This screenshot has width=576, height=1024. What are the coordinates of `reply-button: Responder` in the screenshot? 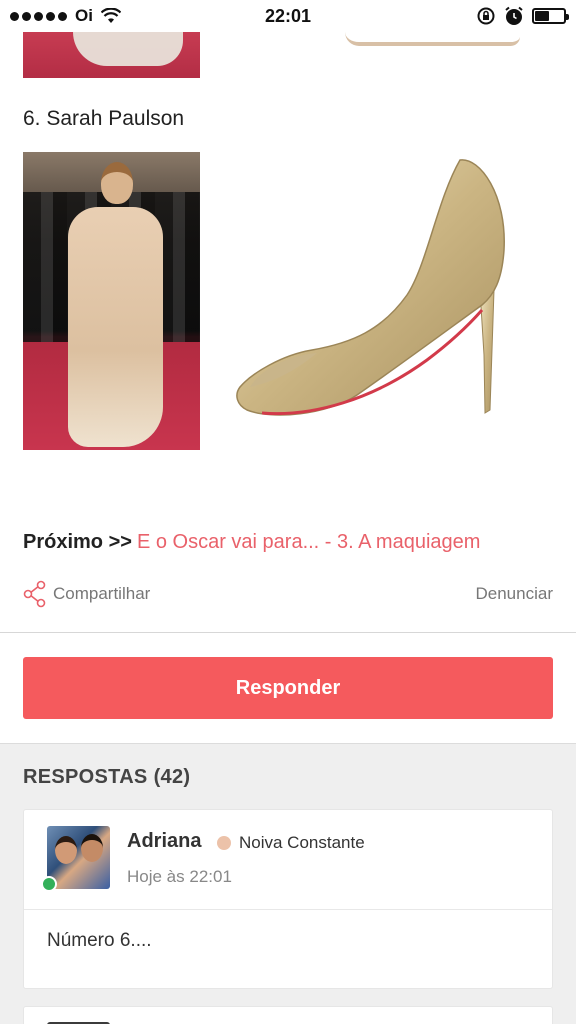 It's located at (288, 688).